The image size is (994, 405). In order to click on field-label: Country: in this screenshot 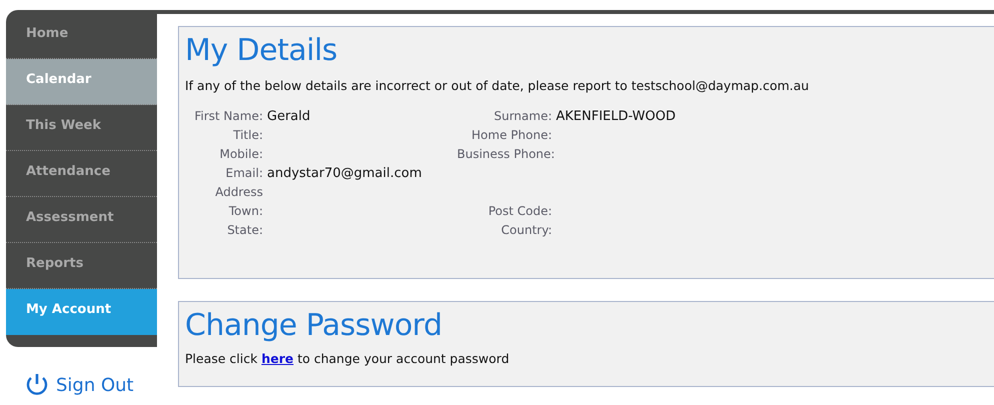, I will do `click(526, 230)`.